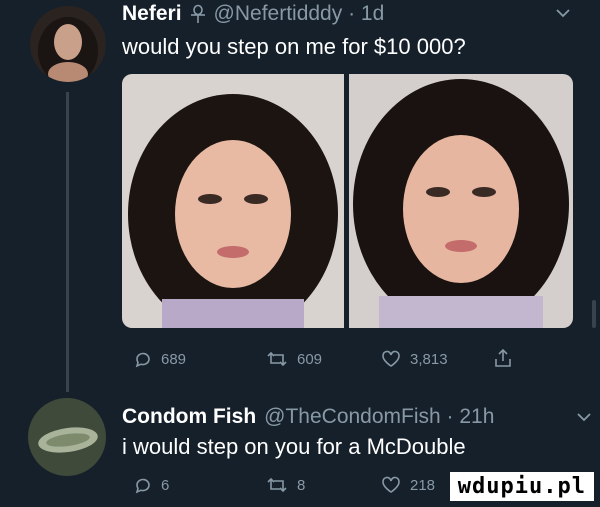 This screenshot has height=507, width=600. I want to click on share-icon, so click(503, 358).